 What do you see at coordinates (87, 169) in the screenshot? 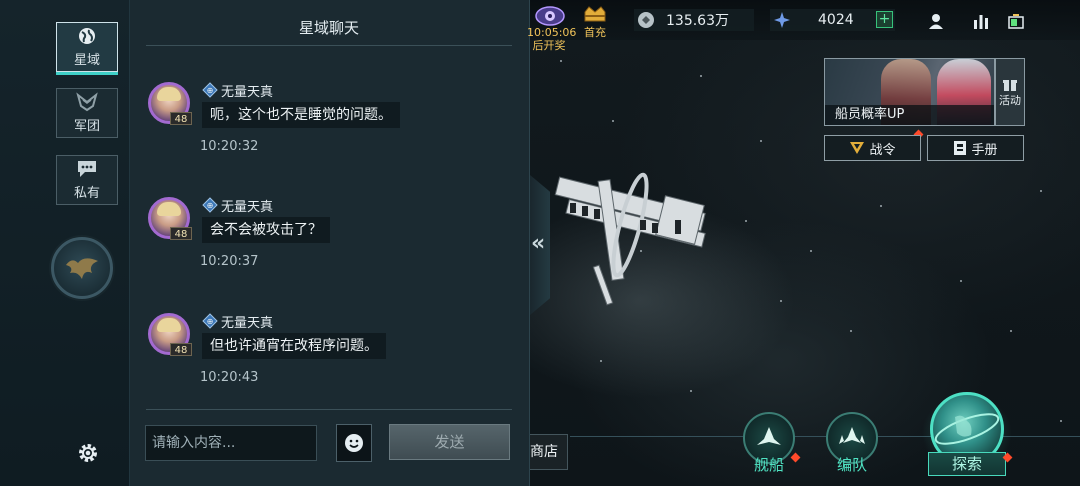
I see `chat-bubble-icon` at bounding box center [87, 169].